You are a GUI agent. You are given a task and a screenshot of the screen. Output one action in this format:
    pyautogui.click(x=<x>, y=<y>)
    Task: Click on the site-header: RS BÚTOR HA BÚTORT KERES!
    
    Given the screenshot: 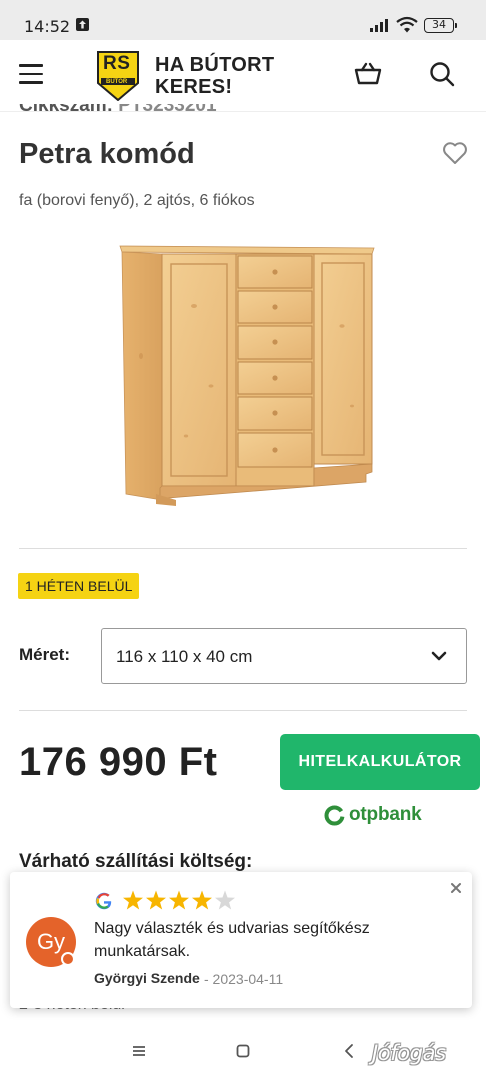 What is the action you would take?
    pyautogui.click(x=243, y=76)
    